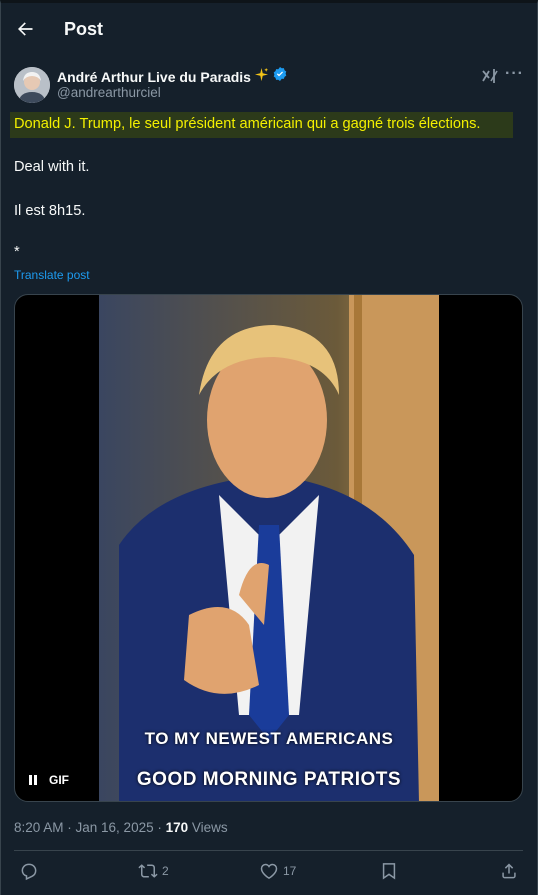 Image resolution: width=538 pixels, height=895 pixels. Describe the element at coordinates (34, 780) in the screenshot. I see `pause-icon` at that location.